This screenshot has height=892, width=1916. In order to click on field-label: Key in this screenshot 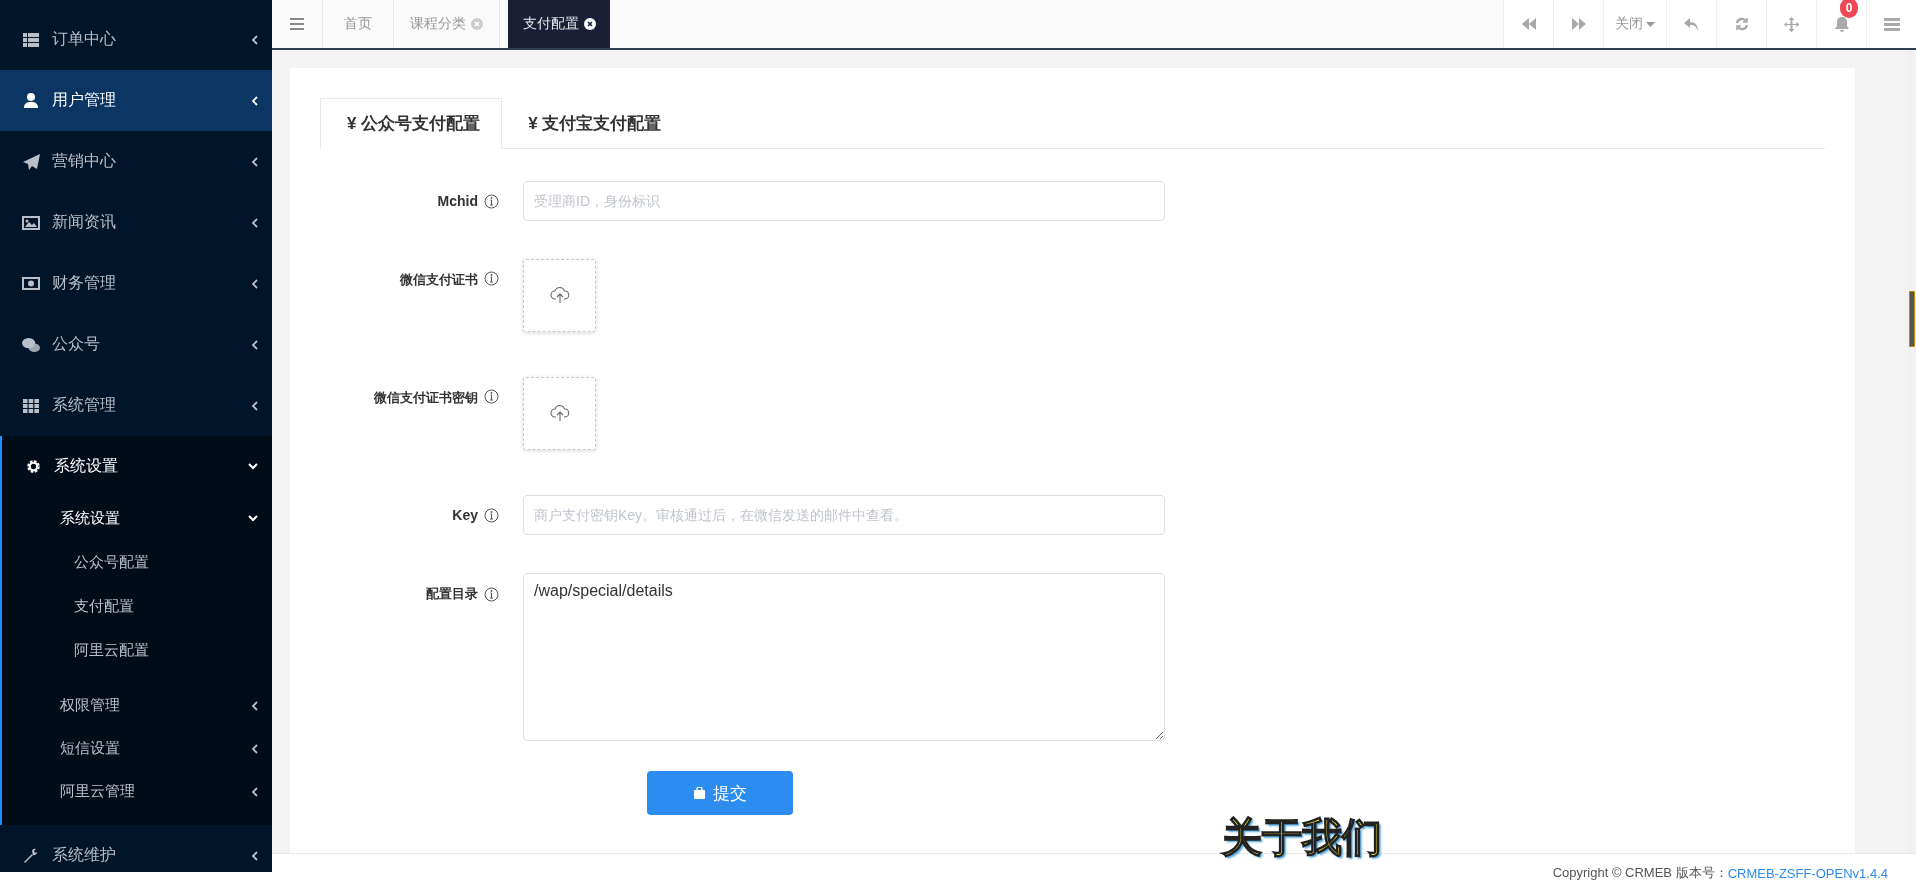, I will do `click(465, 515)`.